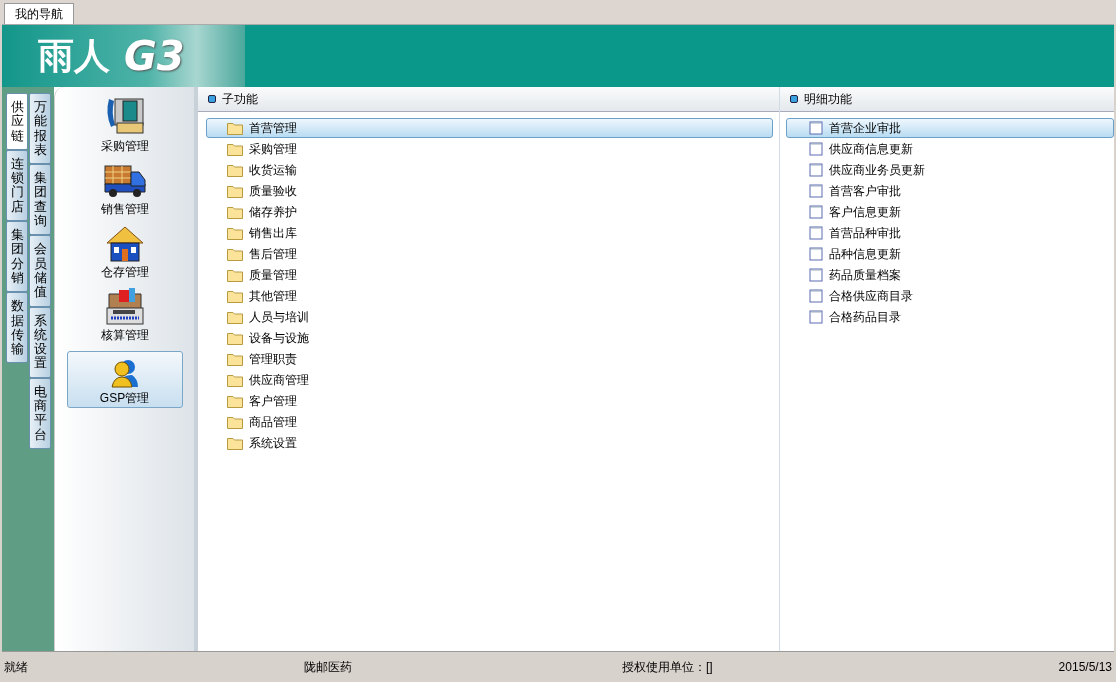 The image size is (1116, 682). I want to click on list-item: 合格药品目录, so click(950, 317).